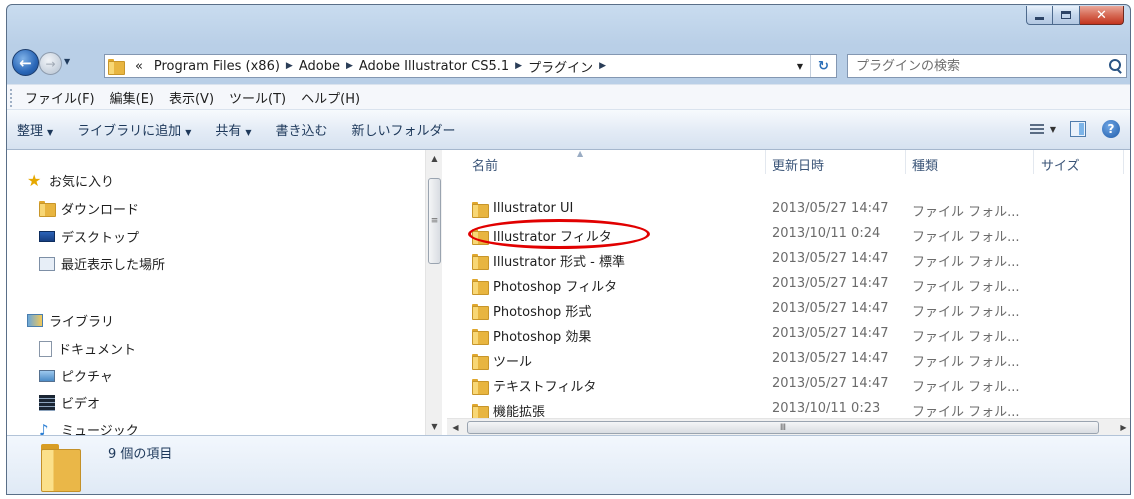  I want to click on breadcrumb-item-program-files: Program Files (x86), so click(217, 66).